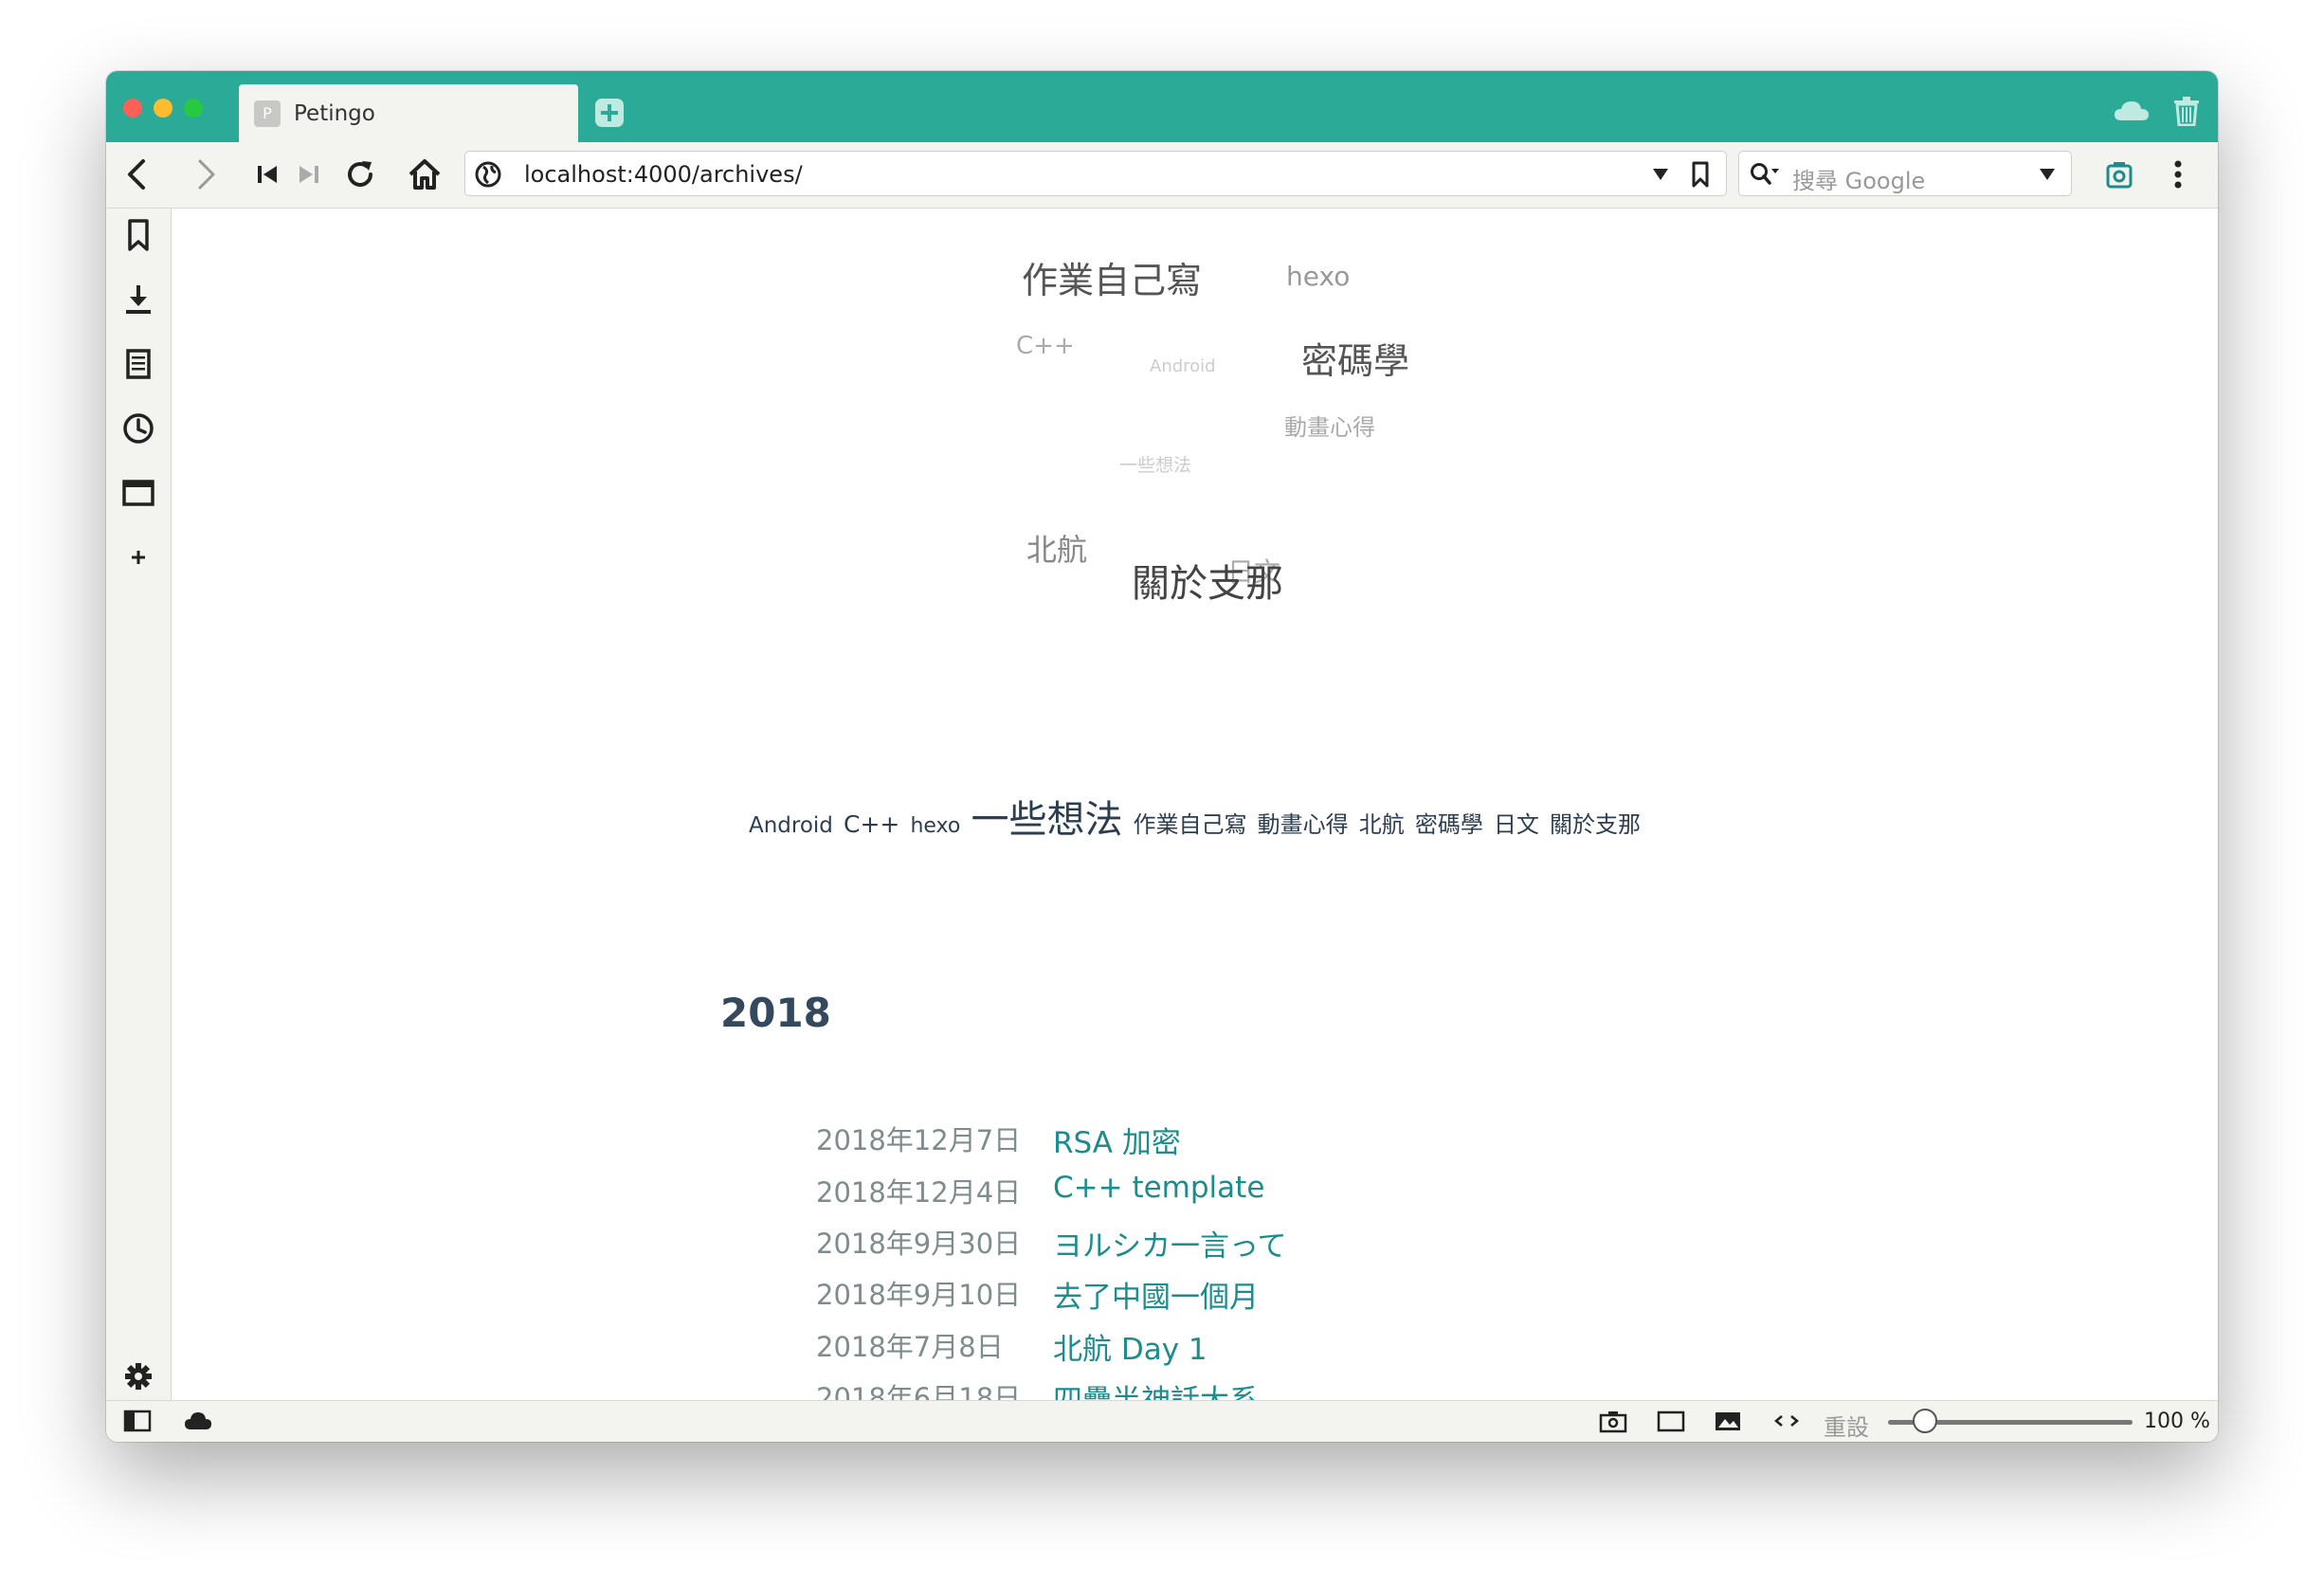 Image resolution: width=2324 pixels, height=1583 pixels. I want to click on post-title-link: 去了中國一個月, so click(1156, 1295).